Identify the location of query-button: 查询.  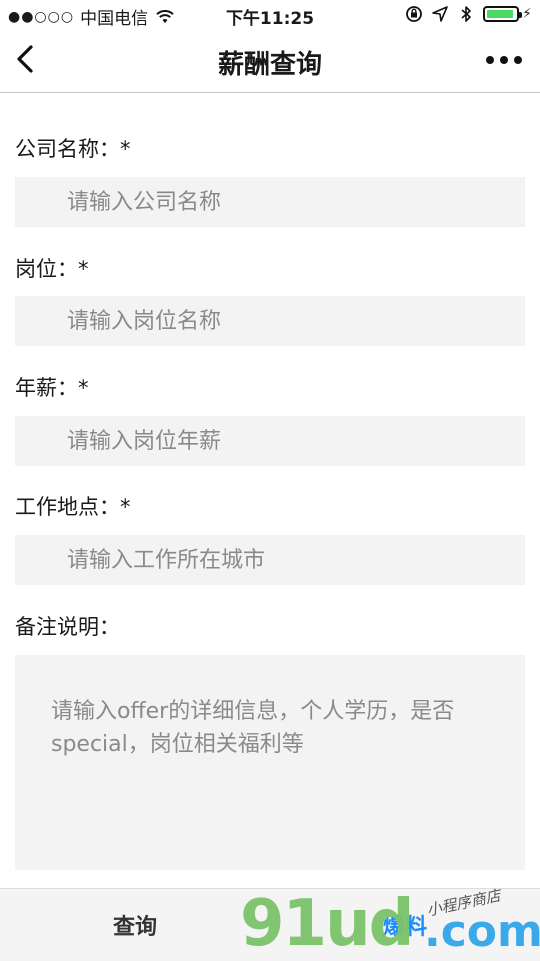
(135, 925).